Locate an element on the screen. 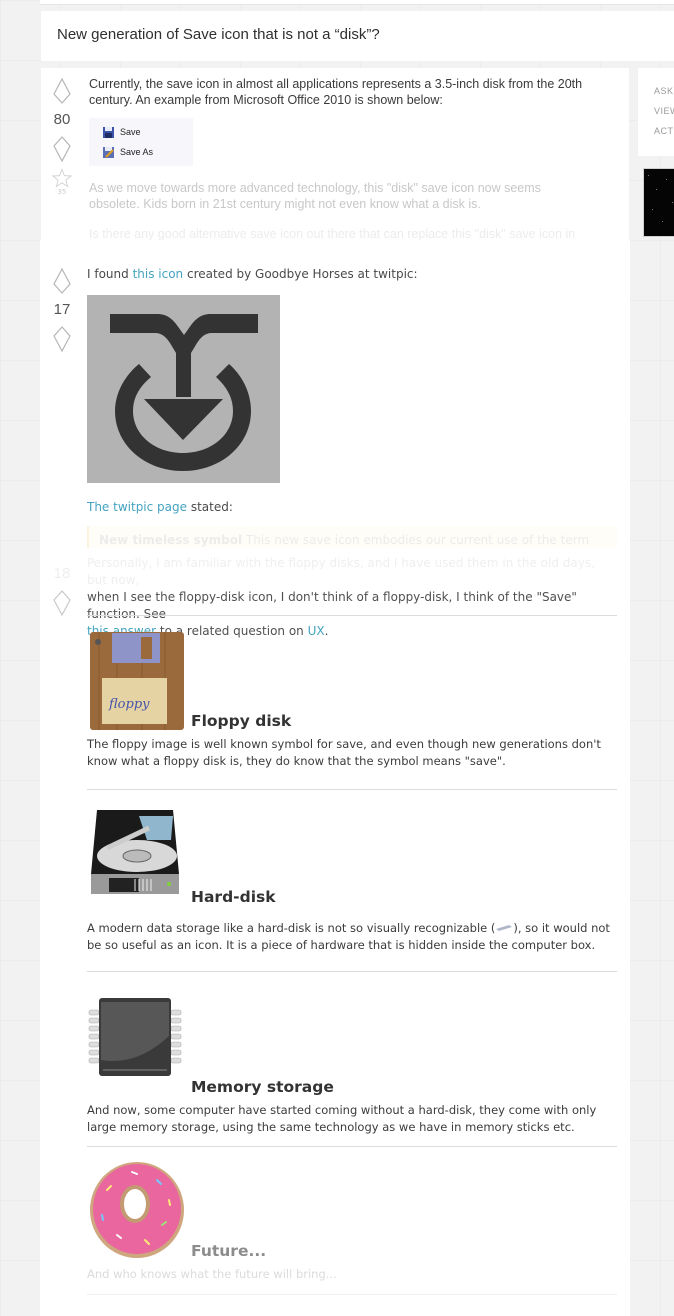  twitpic-page-link: The twitpic page is located at coordinates (137, 507).